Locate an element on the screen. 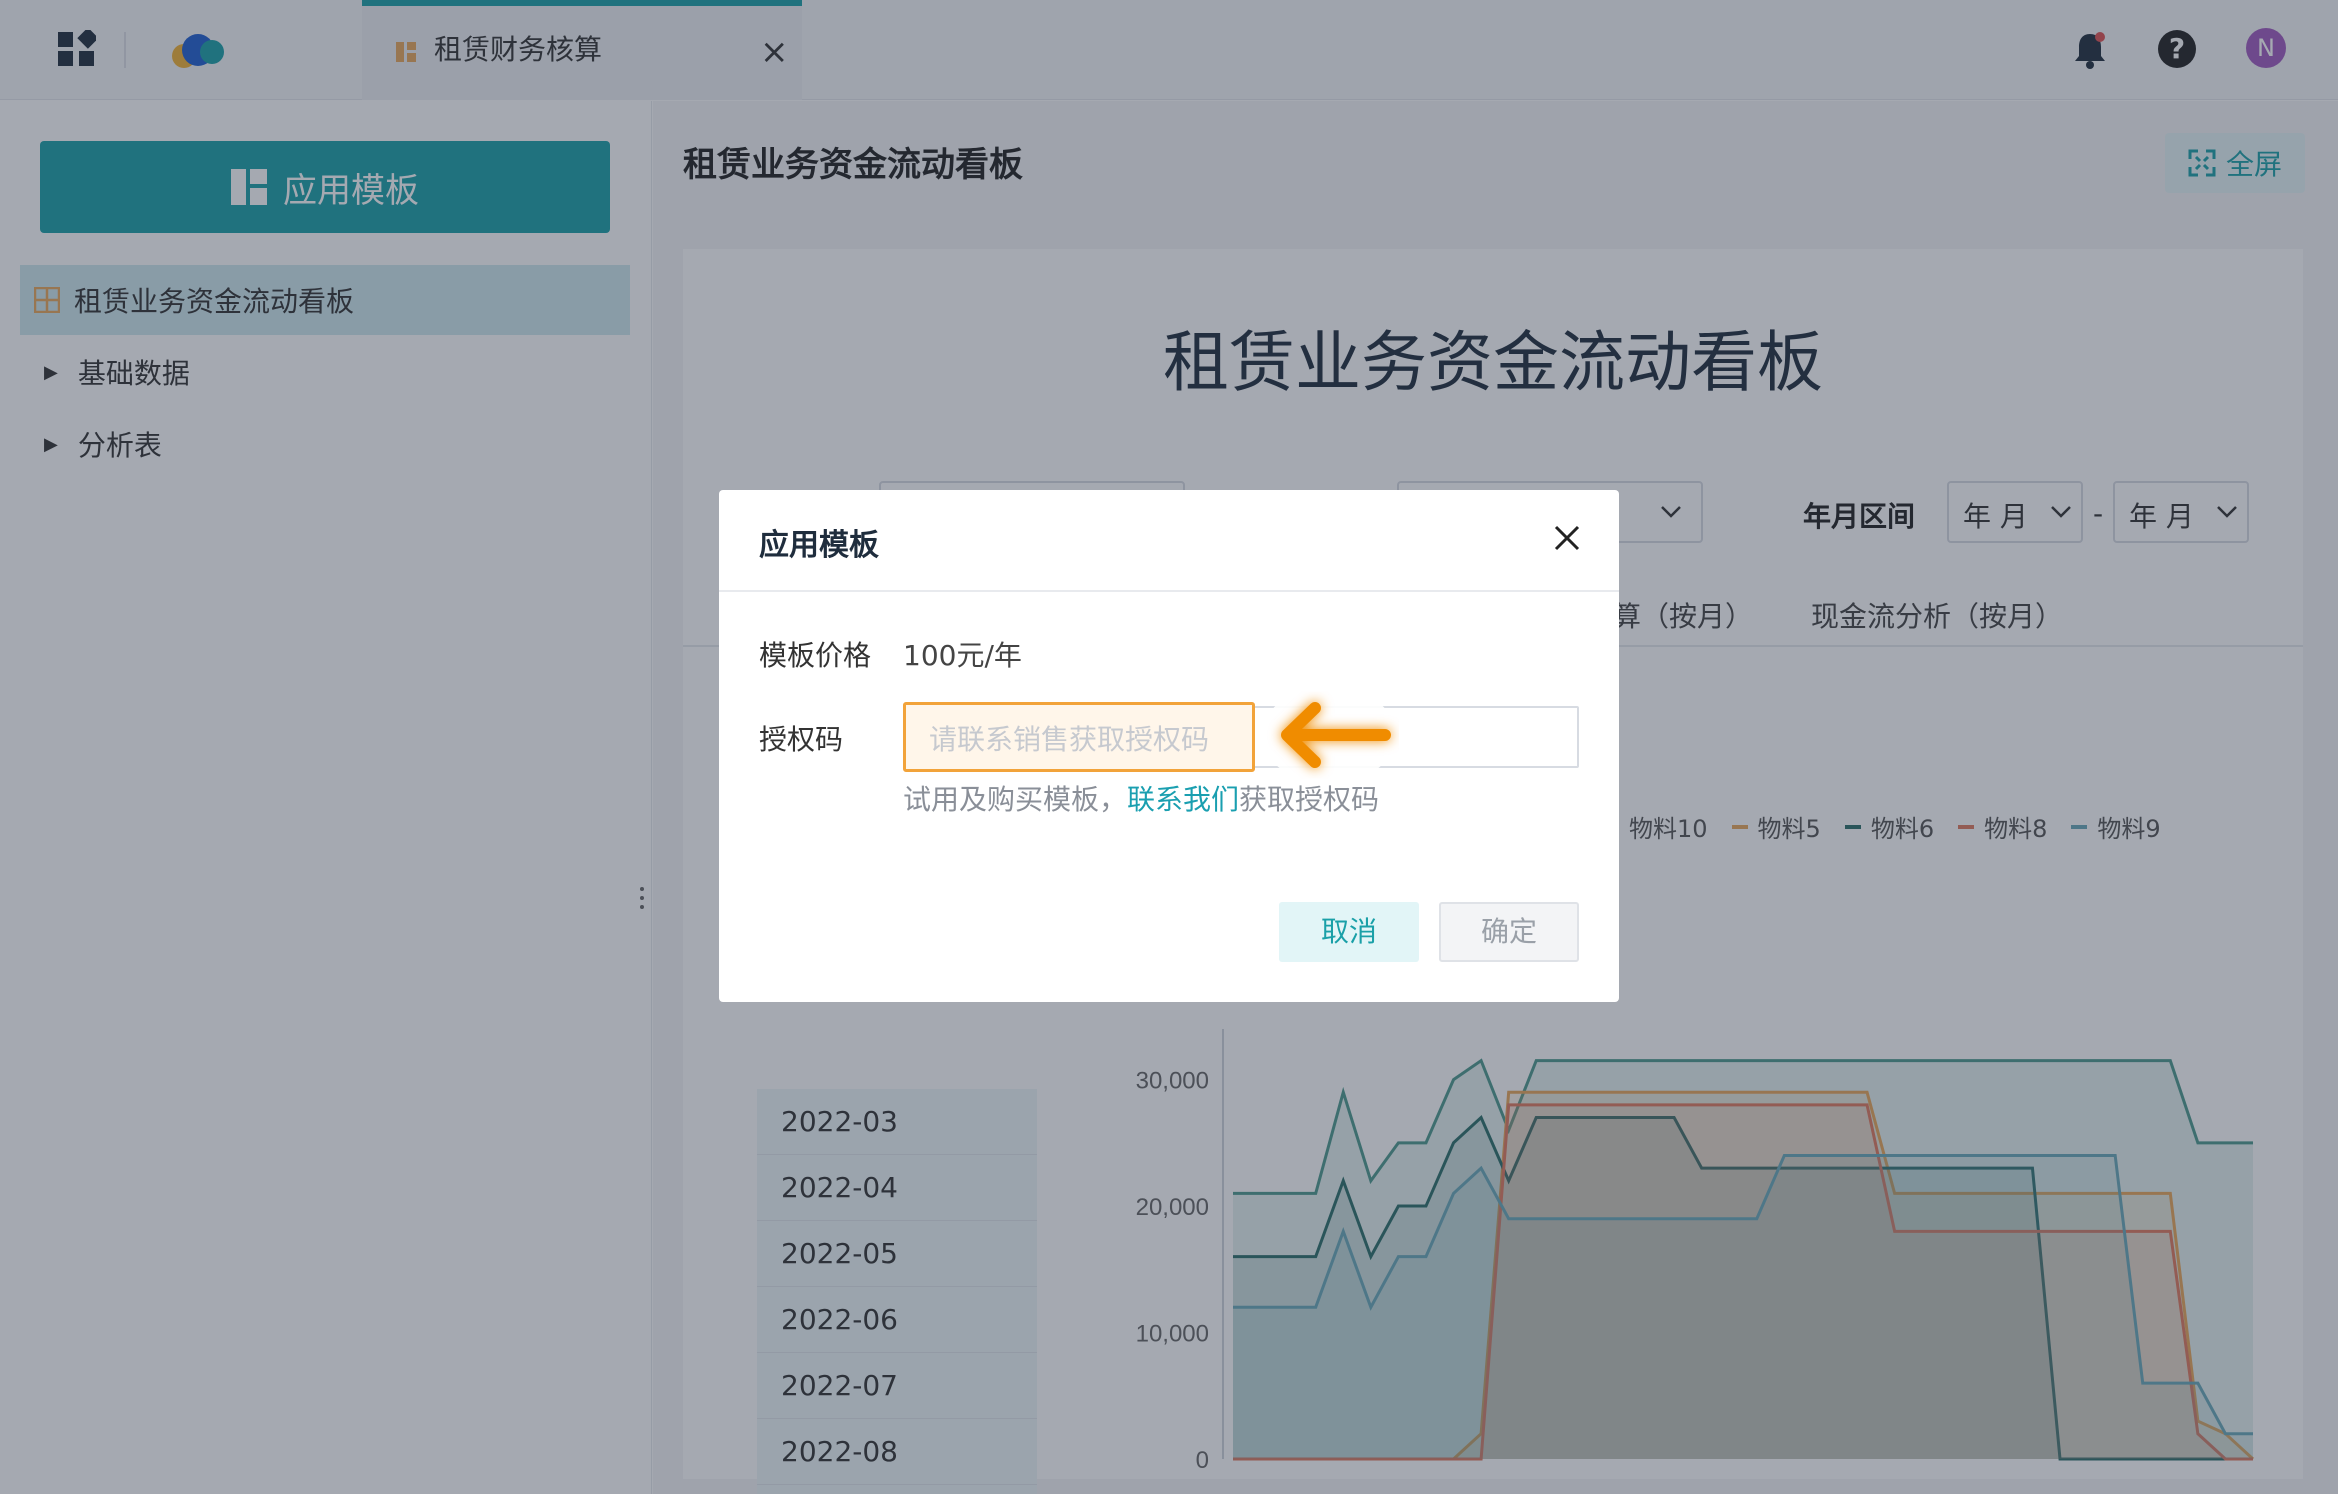  hint-prefix: 试用及购买模板， is located at coordinates (1015, 799).